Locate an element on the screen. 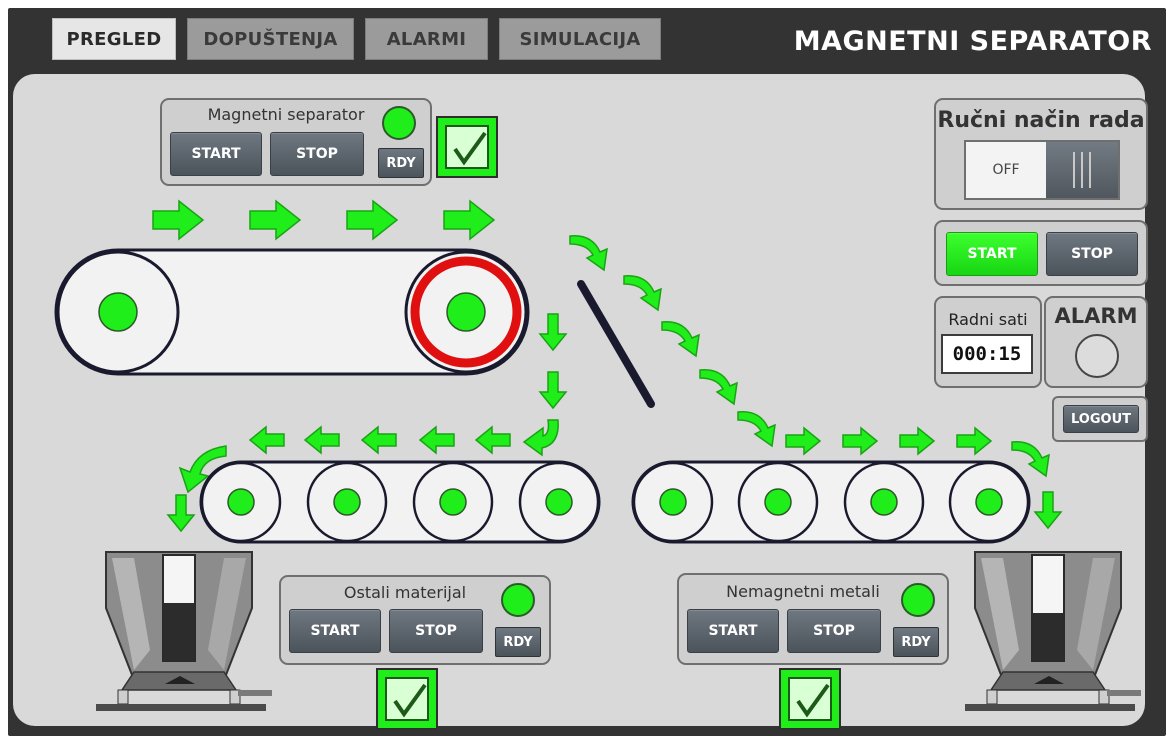  panel-title: ALARM is located at coordinates (1096, 316).